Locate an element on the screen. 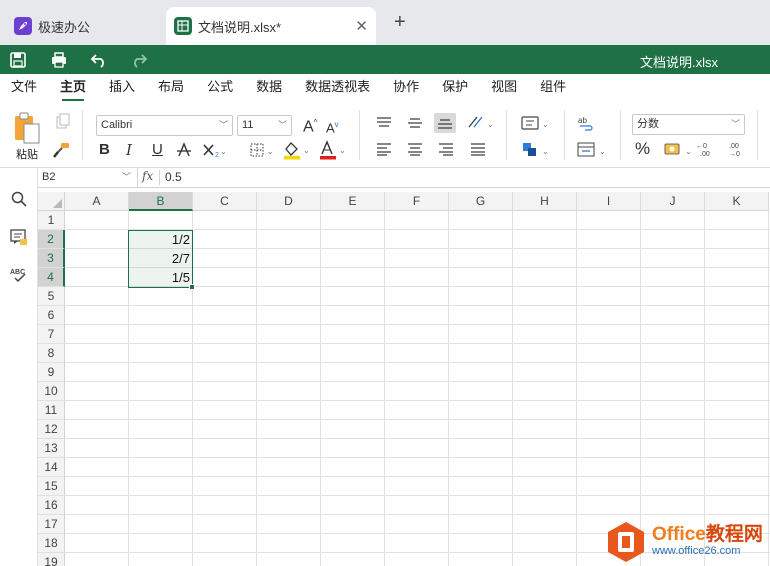  menu-home: 主页 is located at coordinates (73, 88).